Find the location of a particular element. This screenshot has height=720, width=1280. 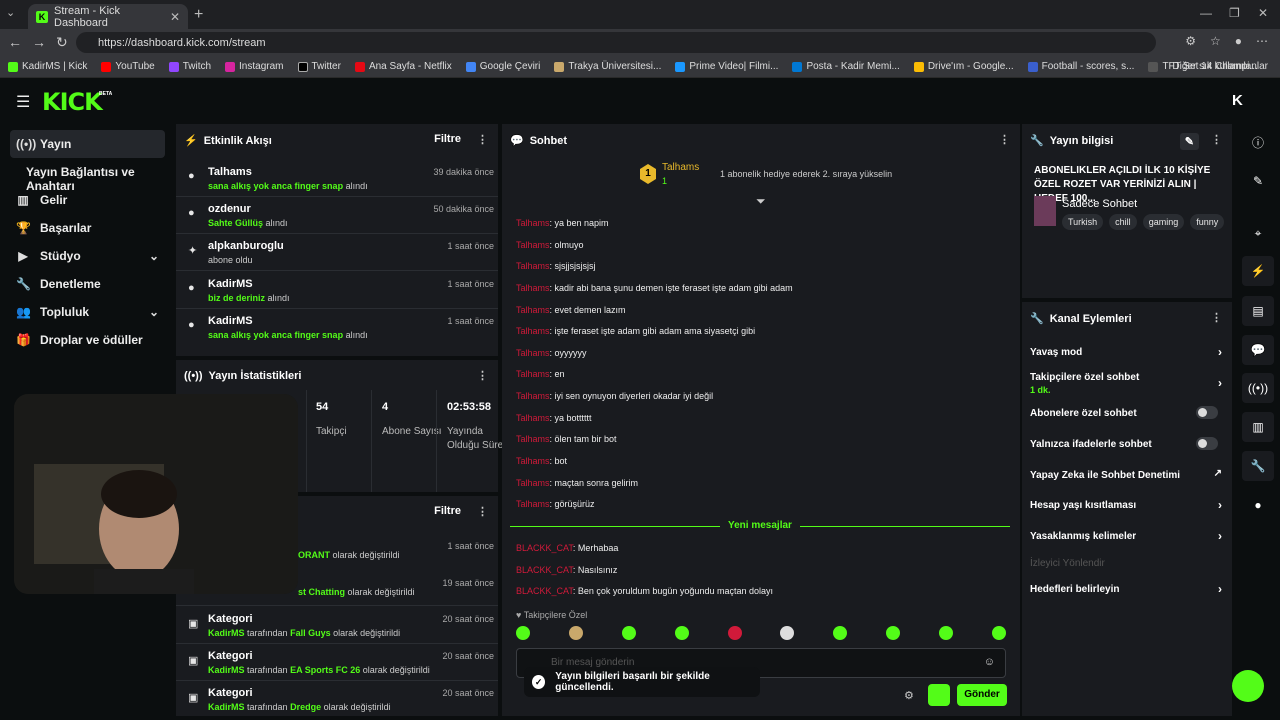

tag: chill is located at coordinates (1123, 222).